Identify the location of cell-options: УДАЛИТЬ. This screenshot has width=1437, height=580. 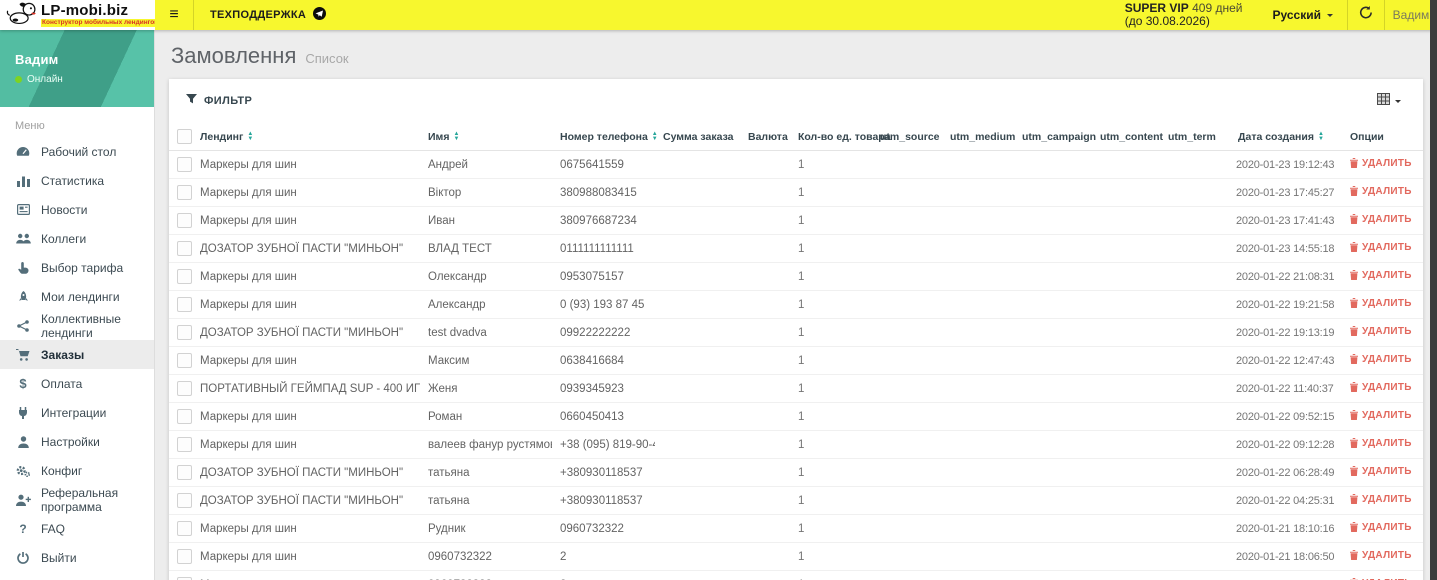
(1382, 556).